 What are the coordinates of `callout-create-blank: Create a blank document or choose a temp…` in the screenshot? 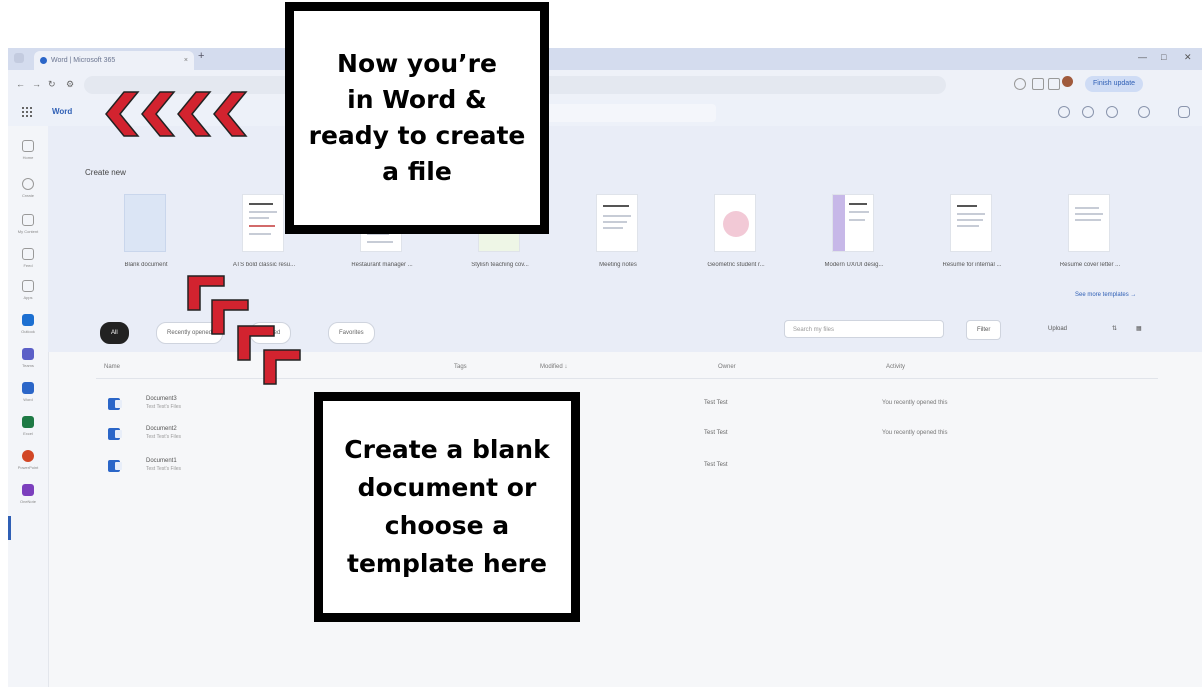 It's located at (447, 507).